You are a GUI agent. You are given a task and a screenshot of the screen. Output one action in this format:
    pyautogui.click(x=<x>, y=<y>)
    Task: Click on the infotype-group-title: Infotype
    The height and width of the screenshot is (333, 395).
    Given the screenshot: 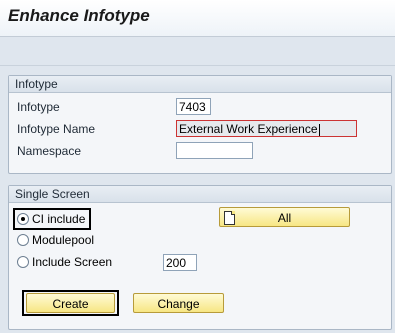 What is the action you would take?
    pyautogui.click(x=200, y=84)
    